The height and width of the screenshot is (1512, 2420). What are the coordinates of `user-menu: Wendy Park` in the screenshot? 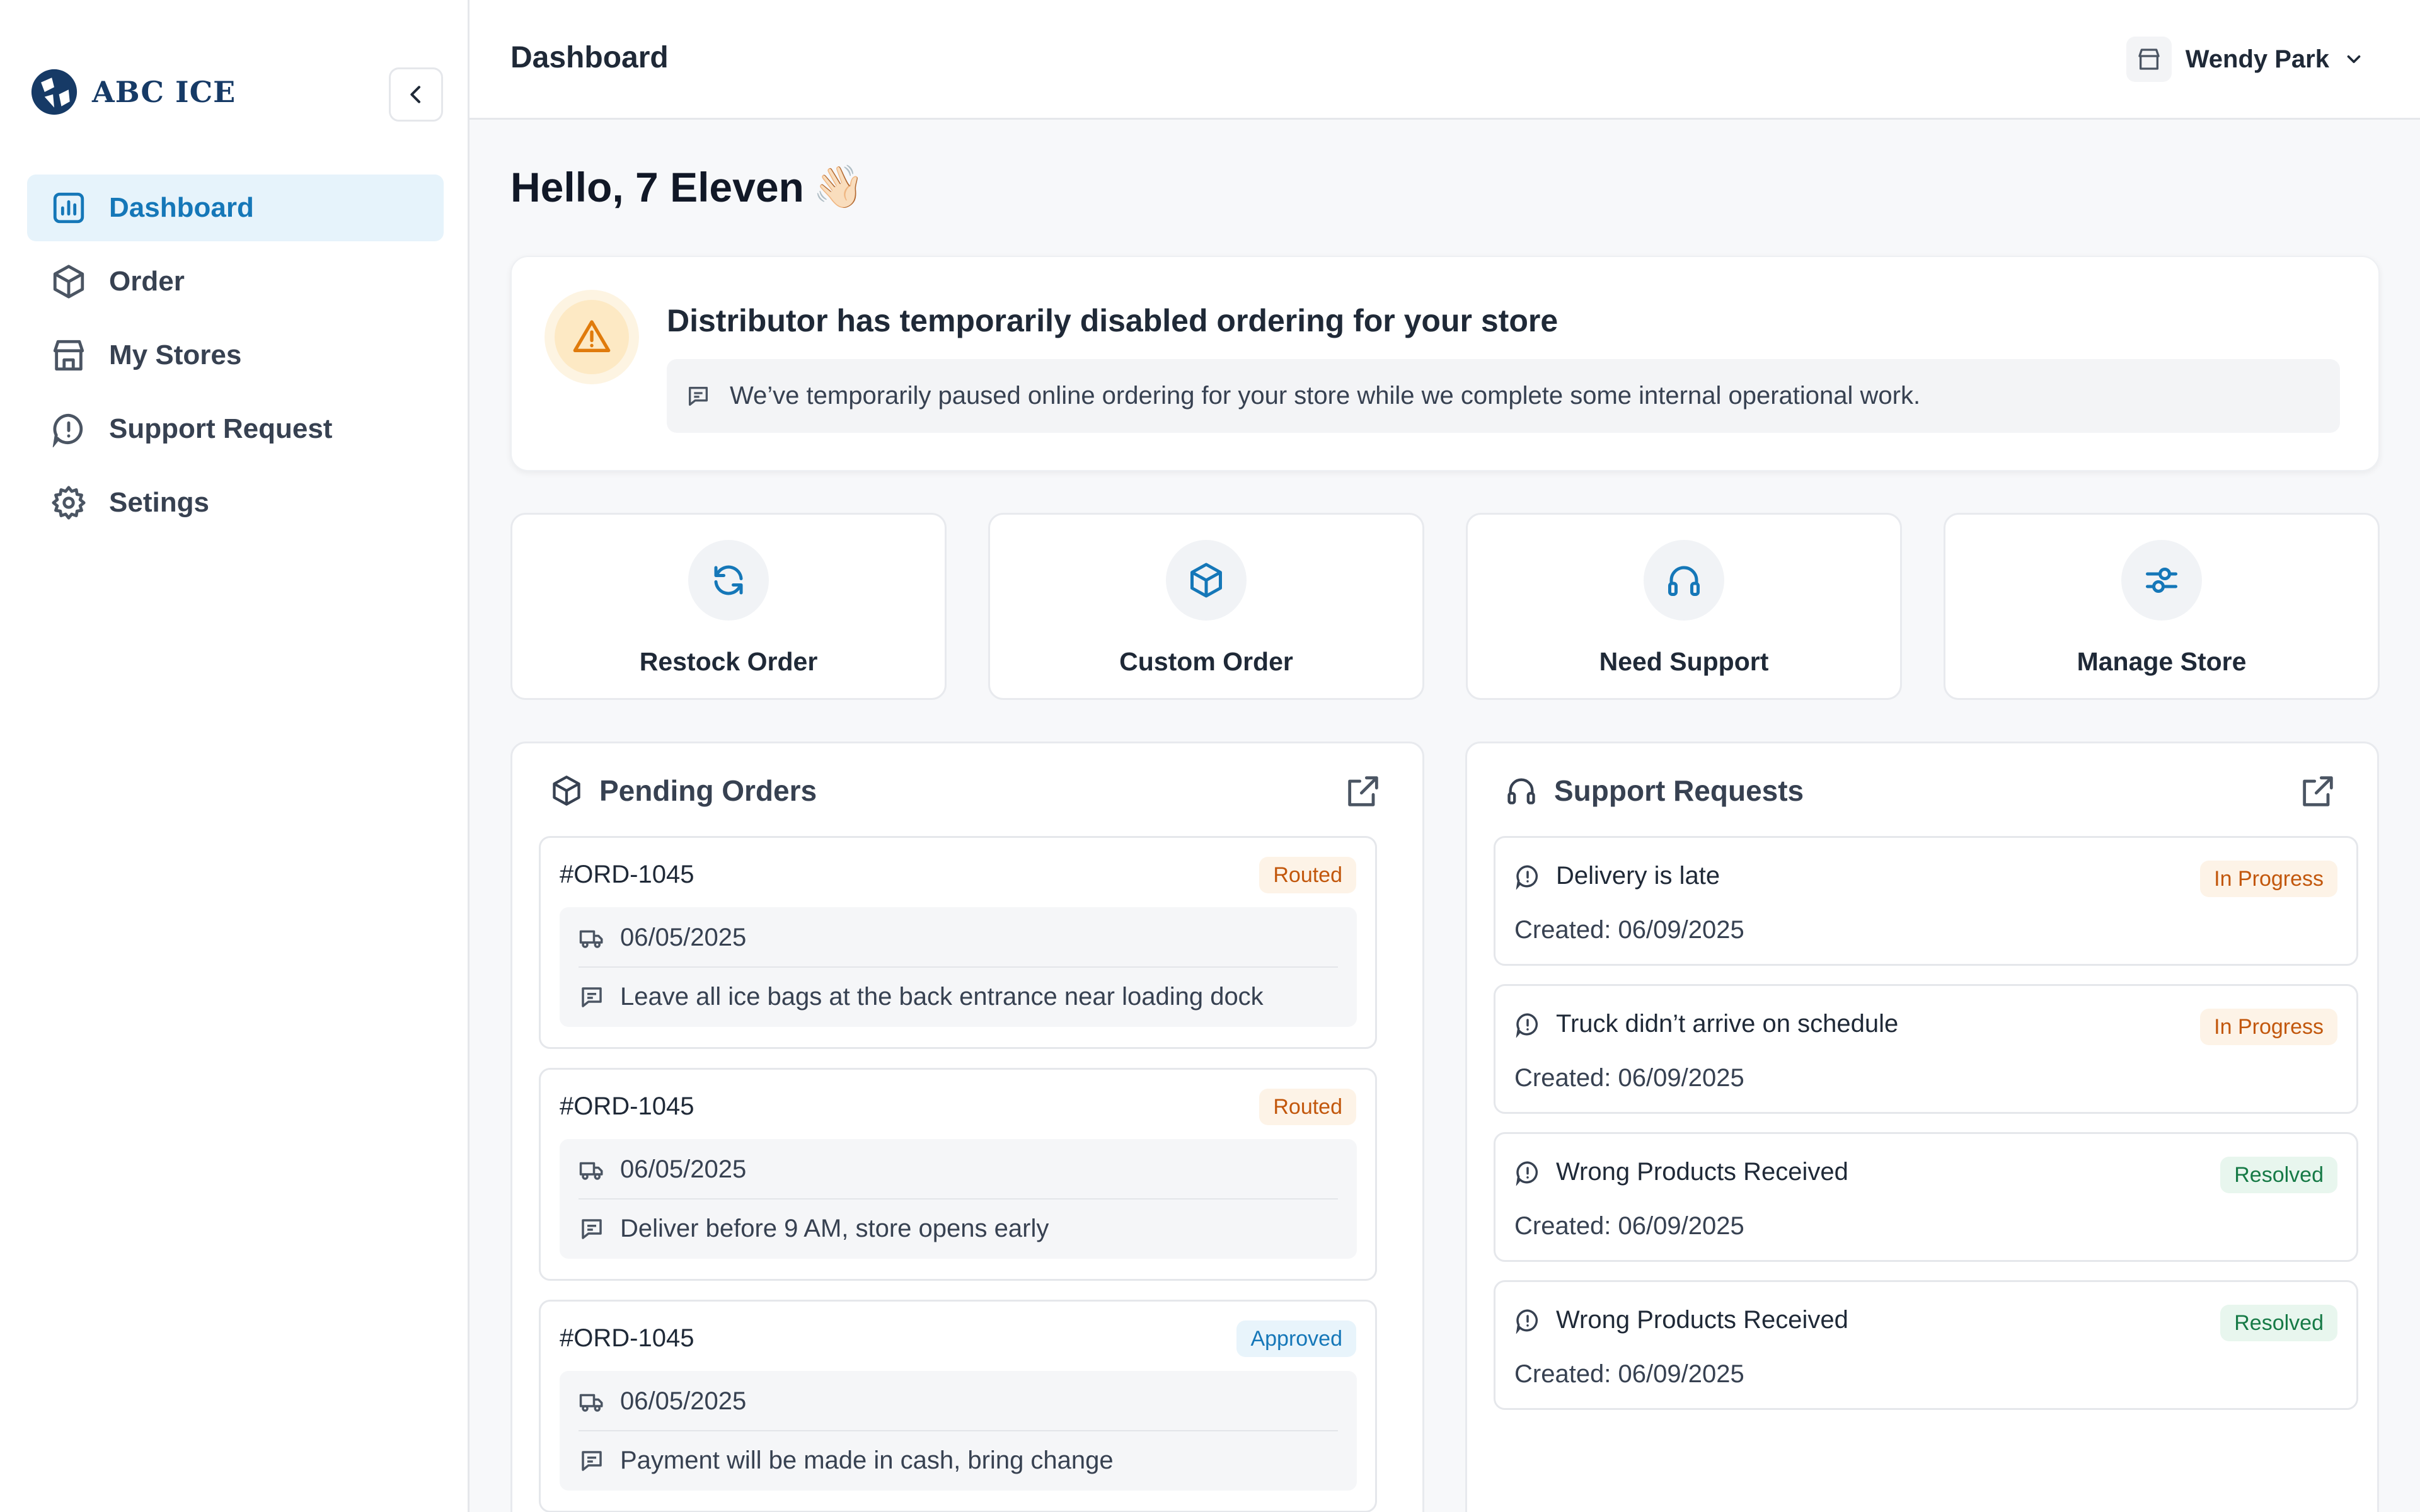 It's located at (2246, 59).